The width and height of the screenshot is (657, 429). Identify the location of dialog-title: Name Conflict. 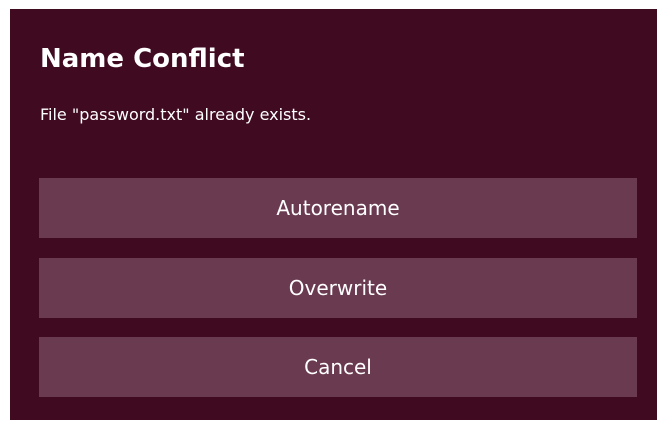
(142, 59).